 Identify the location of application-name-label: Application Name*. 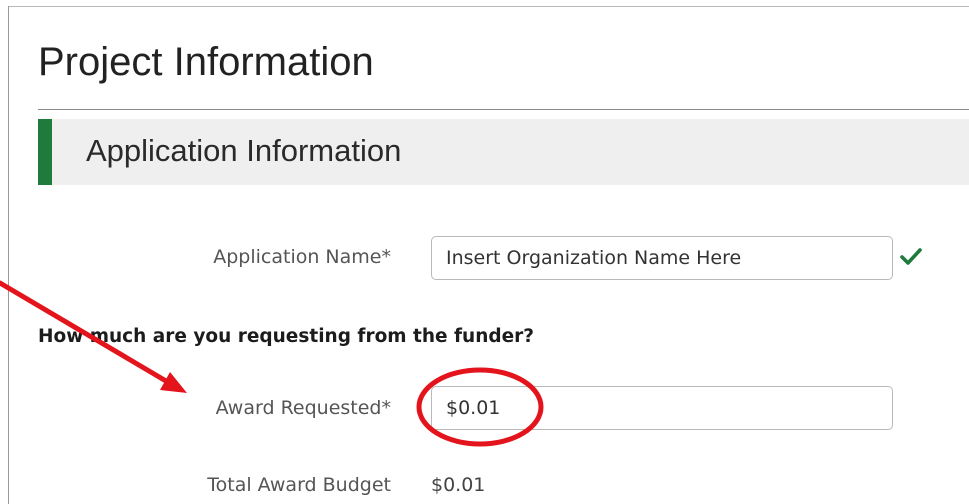
(302, 257).